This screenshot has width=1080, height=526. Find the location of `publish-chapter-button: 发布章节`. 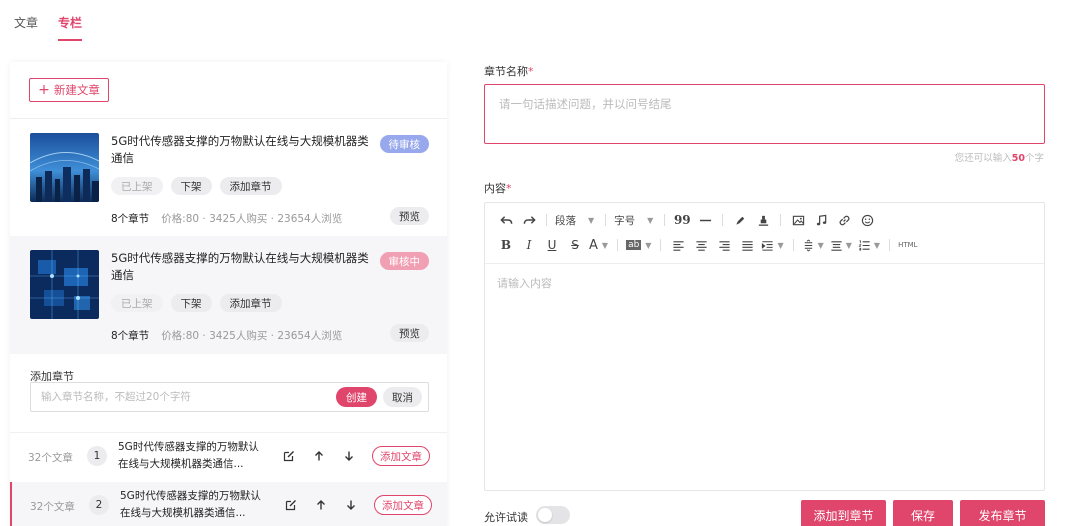

publish-chapter-button: 发布章节 is located at coordinates (1002, 513).